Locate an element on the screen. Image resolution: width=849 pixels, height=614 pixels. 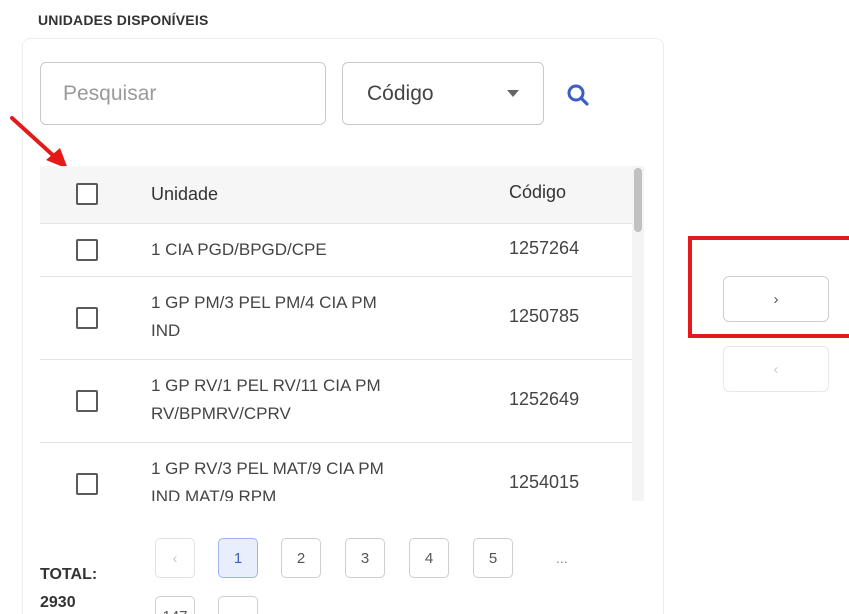
row-unit: 1 GP RV/3 PEL MAT/9 CIA PM IND MAT/9 RPM is located at coordinates (311, 478).